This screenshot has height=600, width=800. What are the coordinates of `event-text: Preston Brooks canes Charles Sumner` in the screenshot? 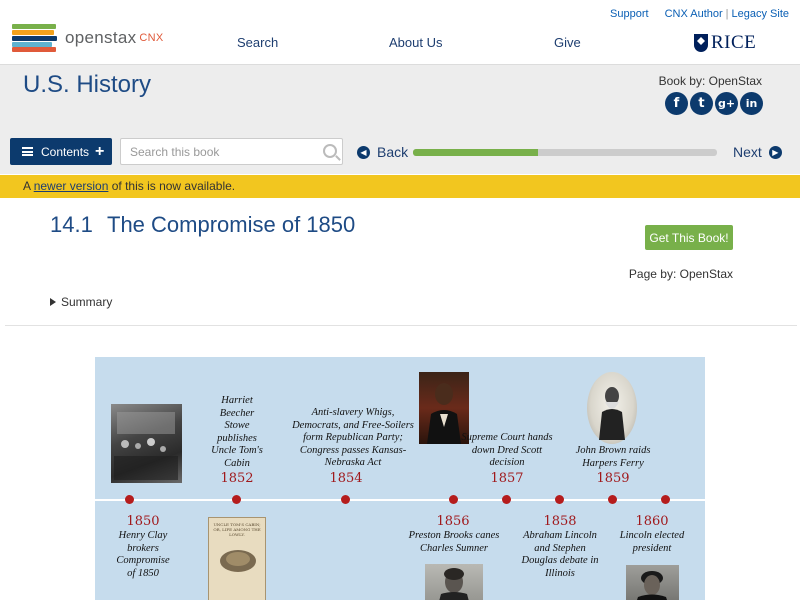 It's located at (454, 542).